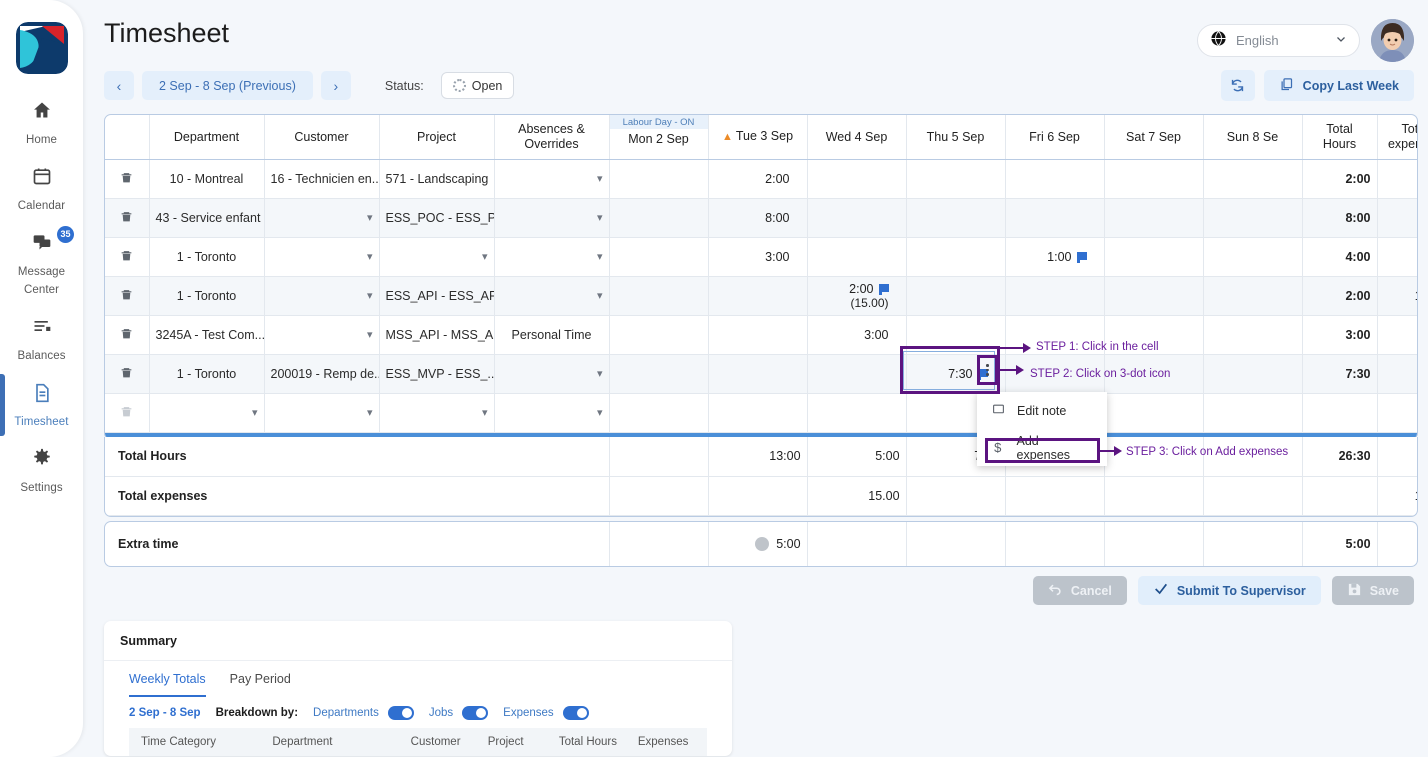 The width and height of the screenshot is (1428, 757). What do you see at coordinates (1278, 40) in the screenshot?
I see `language-selector: English` at bounding box center [1278, 40].